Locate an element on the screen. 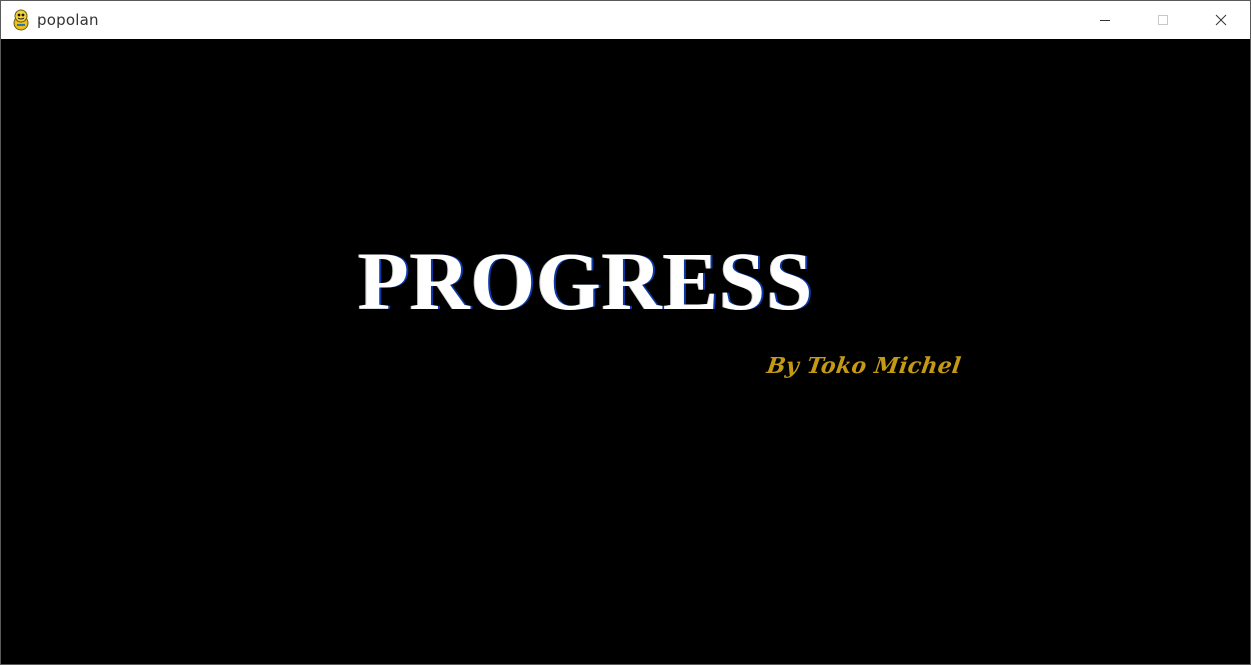  minimize-icon is located at coordinates (1105, 20).